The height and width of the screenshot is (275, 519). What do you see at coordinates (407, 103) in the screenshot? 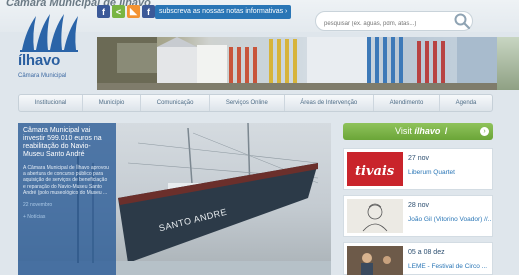
I see `nav-item-atendimento: Atendimento` at bounding box center [407, 103].